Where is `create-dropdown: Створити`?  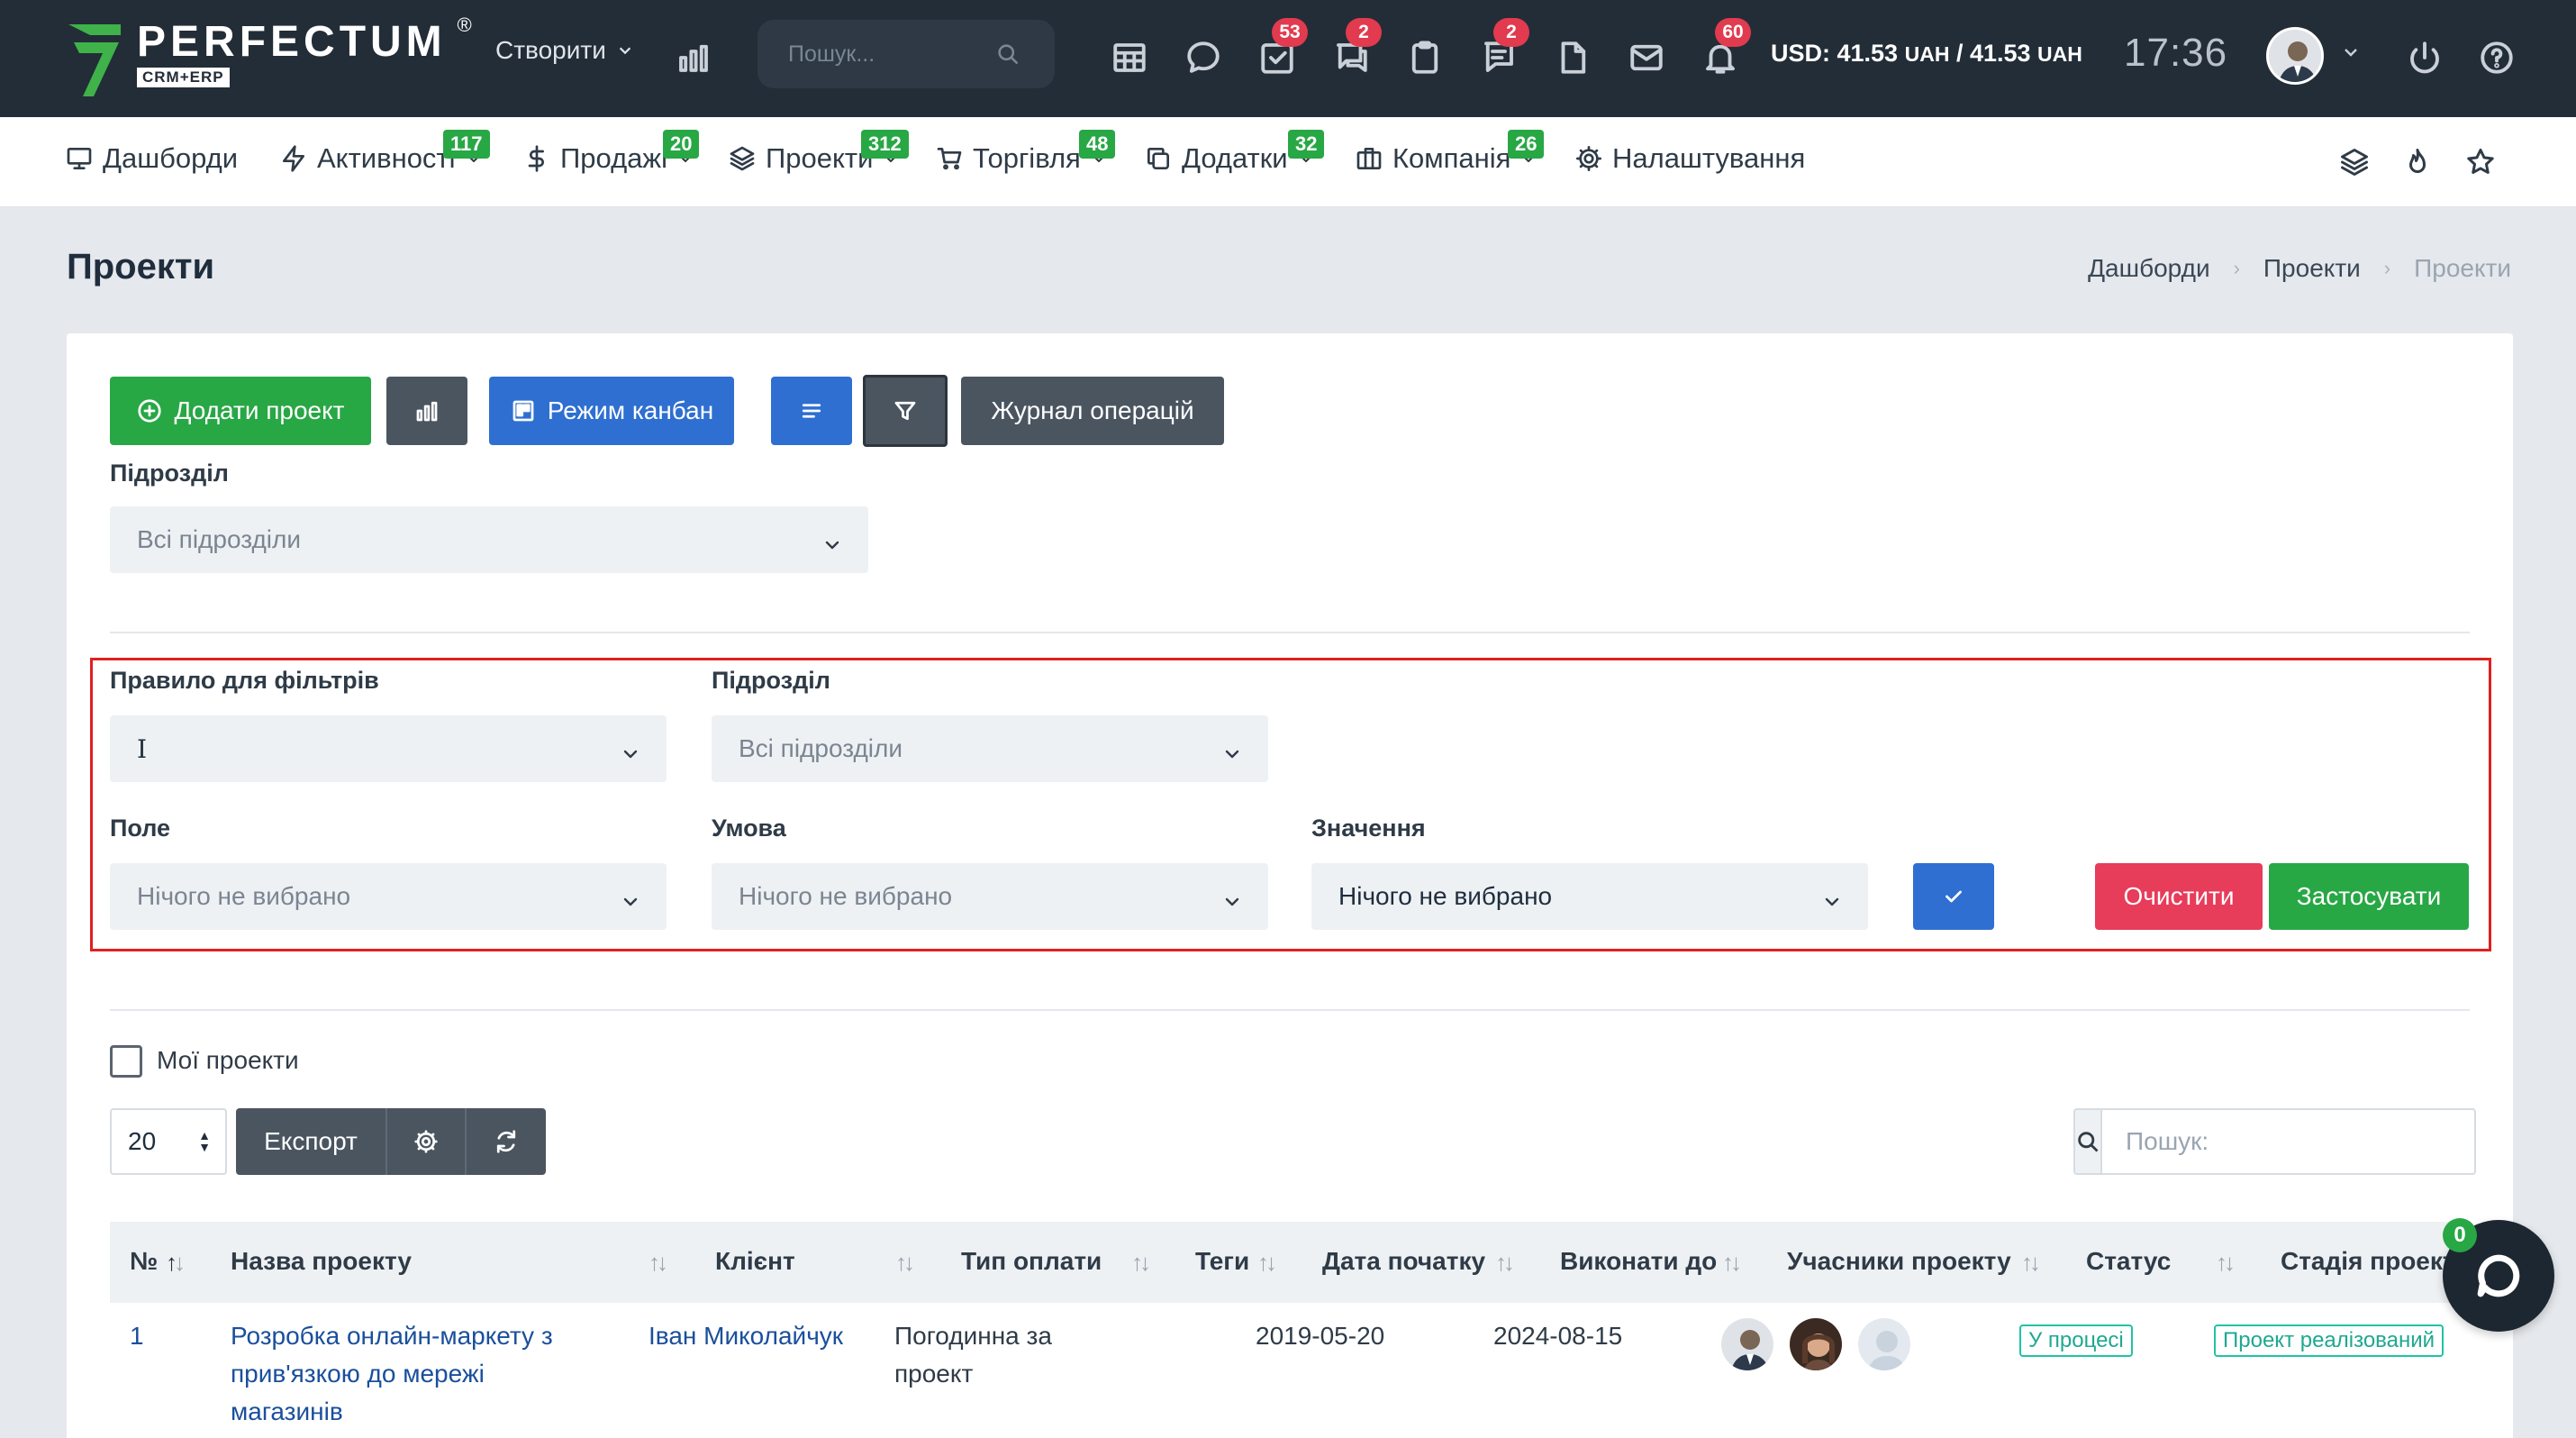
create-dropdown: Створити is located at coordinates (564, 50).